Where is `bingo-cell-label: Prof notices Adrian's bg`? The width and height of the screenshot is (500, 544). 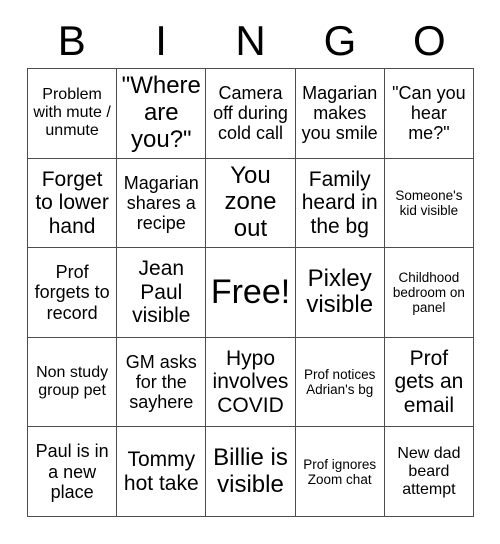 bingo-cell-label: Prof notices Adrian's bg is located at coordinates (340, 382).